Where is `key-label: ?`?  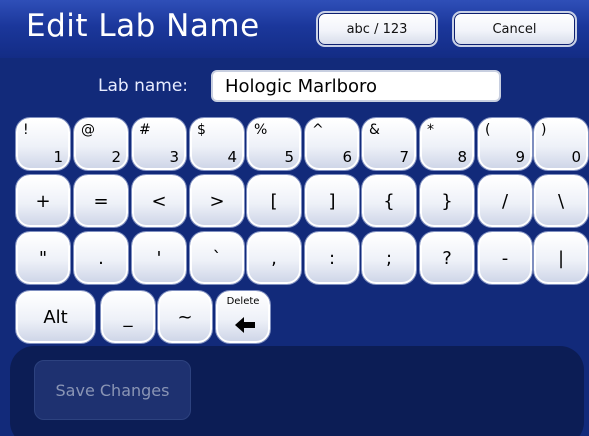 key-label: ? is located at coordinates (447, 258).